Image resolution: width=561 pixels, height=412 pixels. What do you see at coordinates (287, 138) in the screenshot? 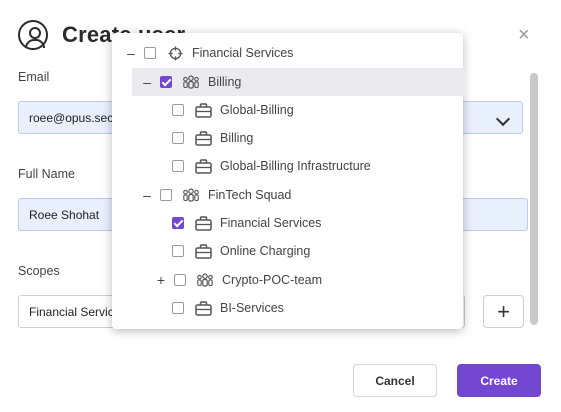
I see `tree-item: Billing` at bounding box center [287, 138].